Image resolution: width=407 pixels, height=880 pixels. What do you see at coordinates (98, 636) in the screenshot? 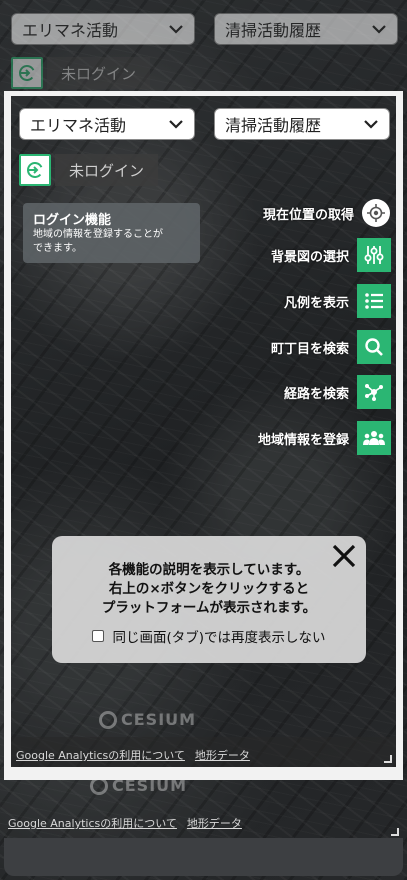
I see `dont-show-again-checkbox` at bounding box center [98, 636].